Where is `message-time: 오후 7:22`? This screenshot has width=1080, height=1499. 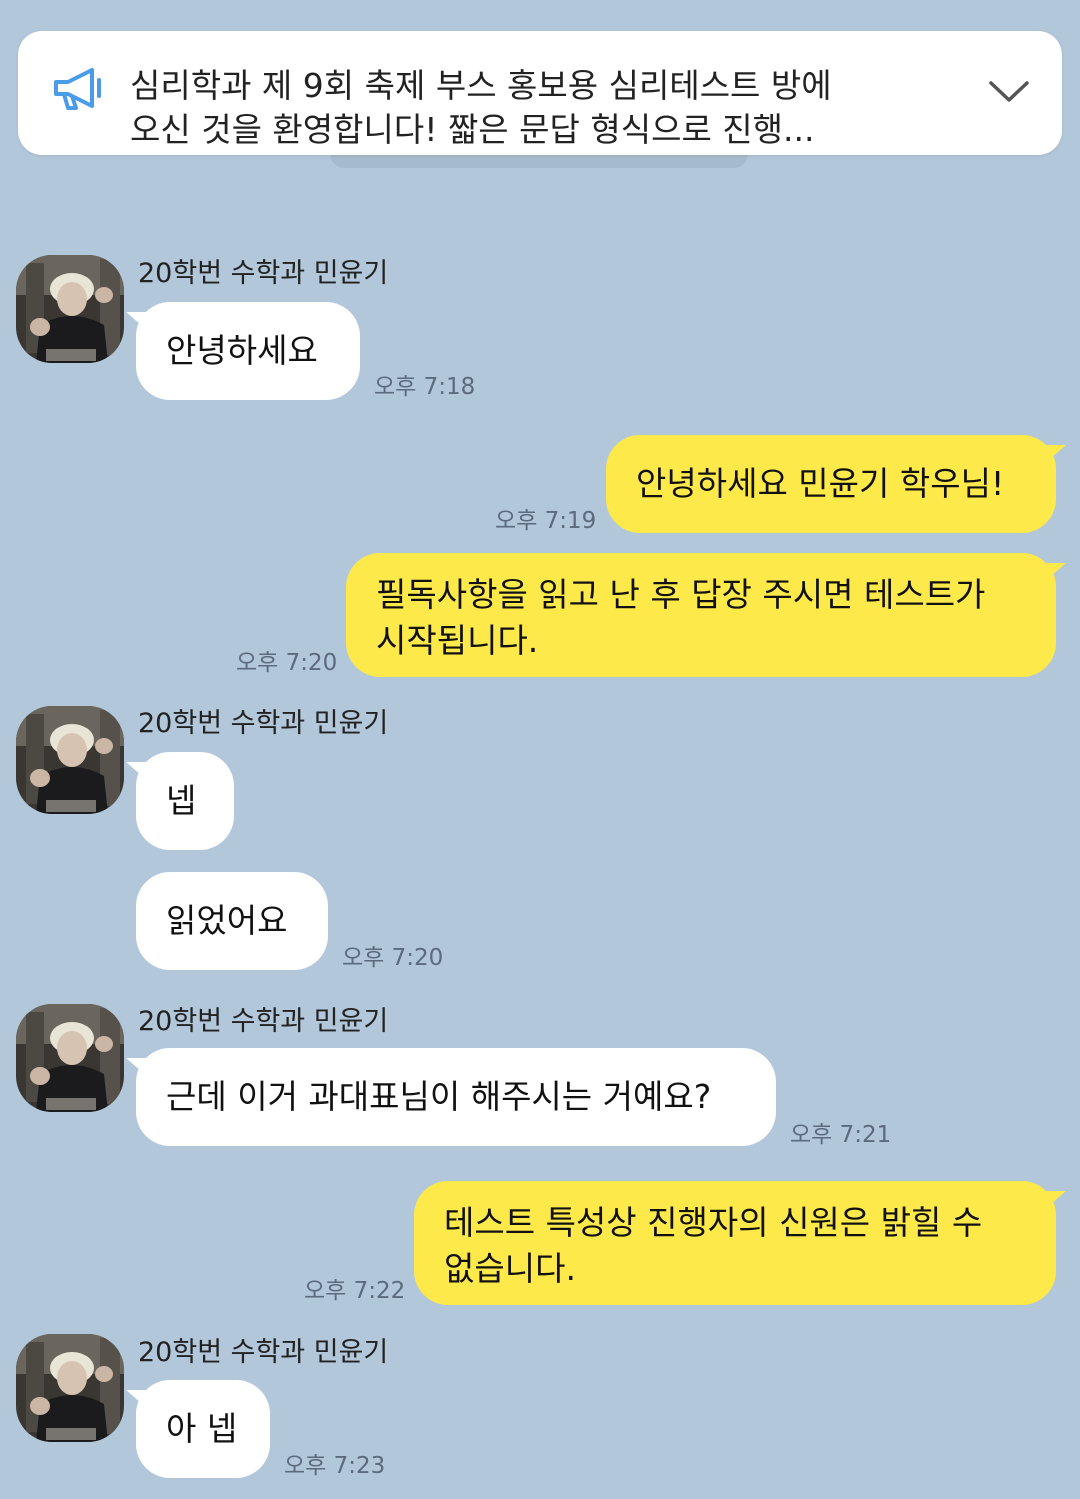
message-time: 오후 7:22 is located at coordinates (355, 1291).